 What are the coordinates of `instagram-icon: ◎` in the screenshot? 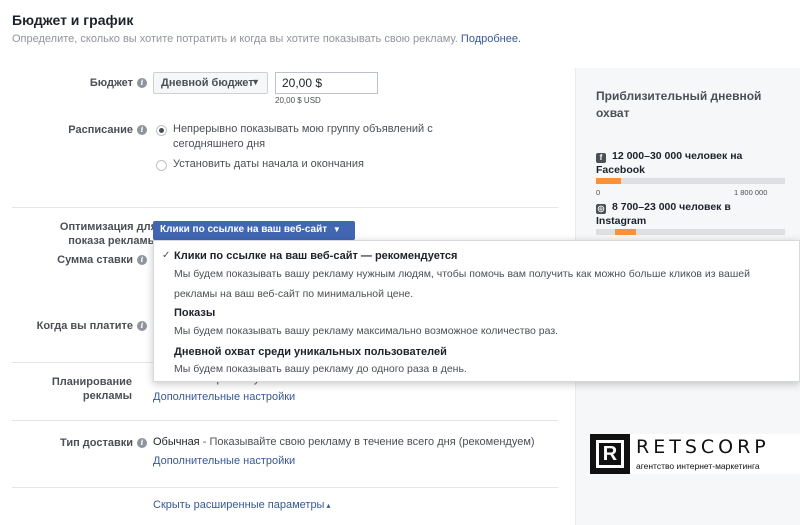 It's located at (601, 209).